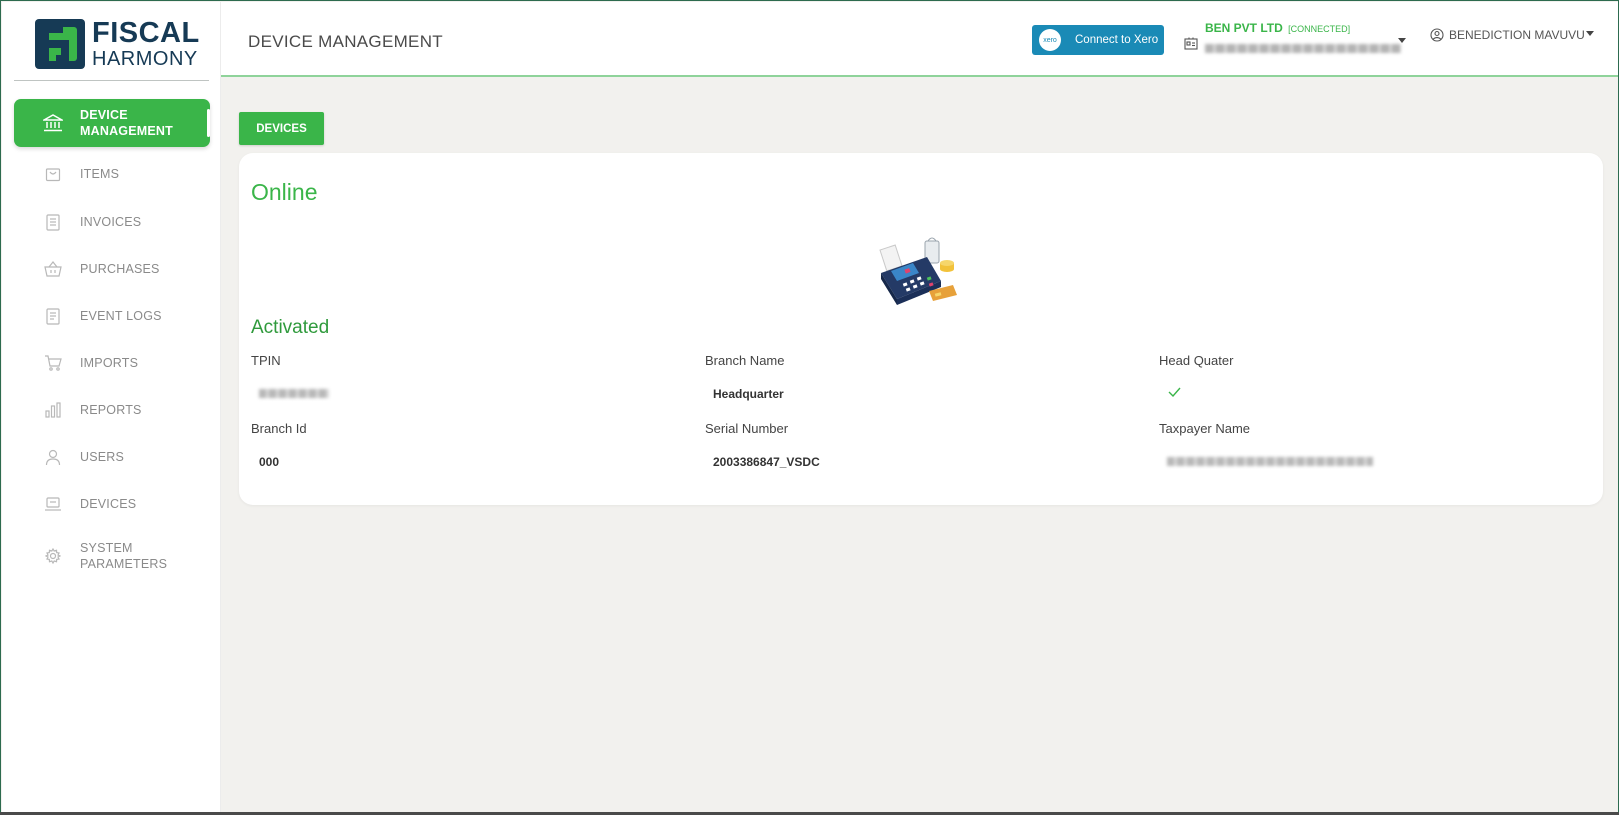  Describe the element at coordinates (1117, 40) in the screenshot. I see `xero-button-label: Connect to Xero` at that location.